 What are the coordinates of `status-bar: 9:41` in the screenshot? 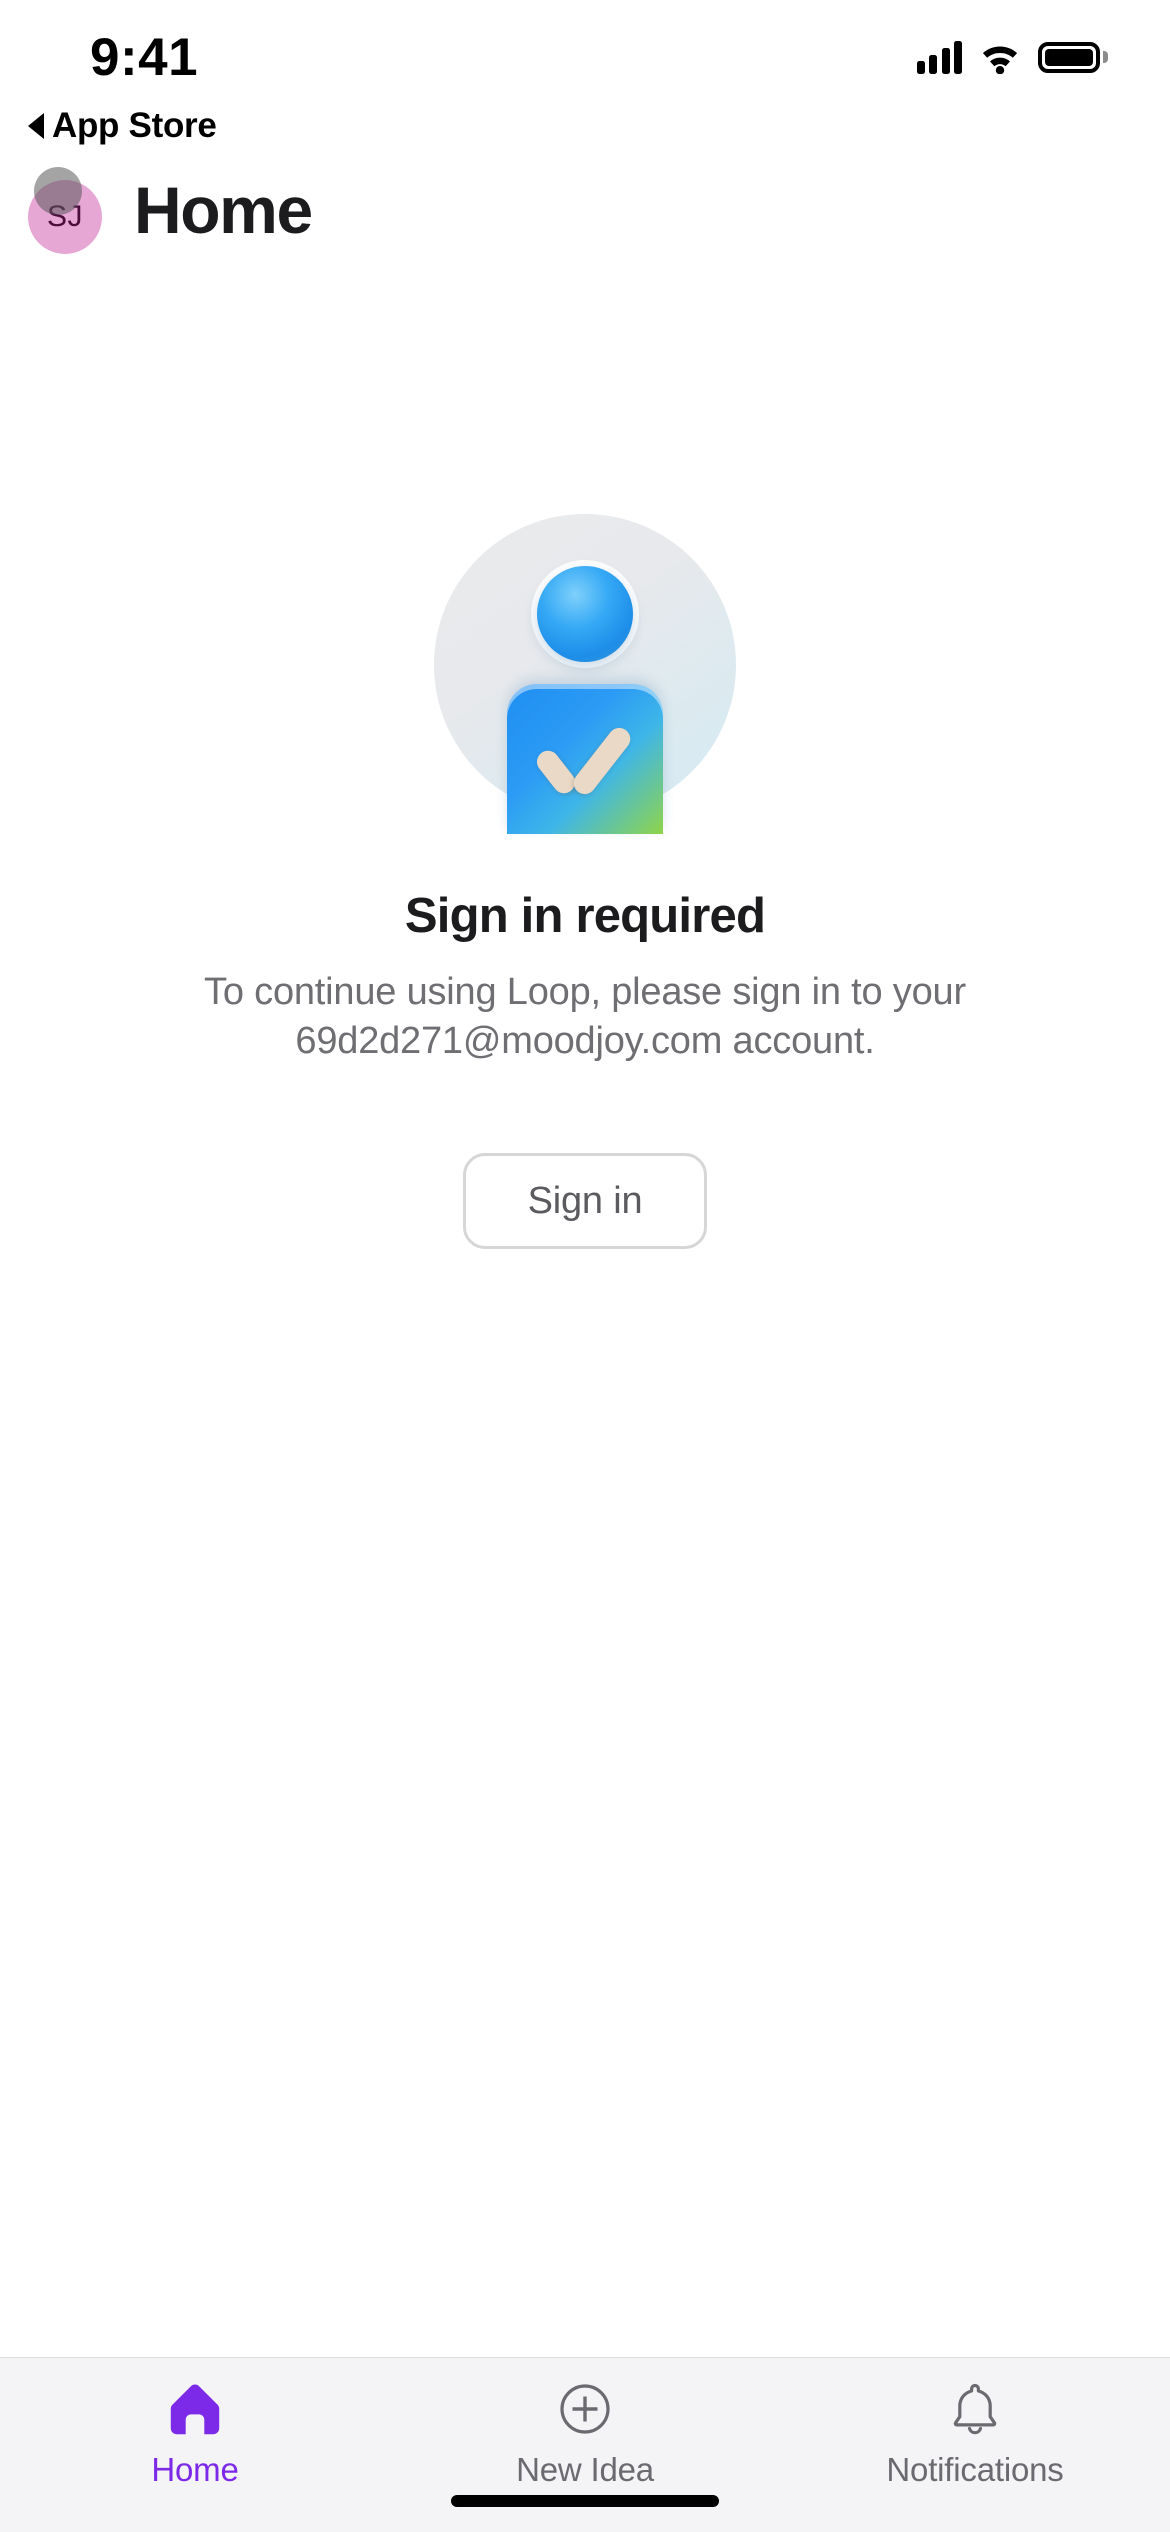 It's located at (585, 54).